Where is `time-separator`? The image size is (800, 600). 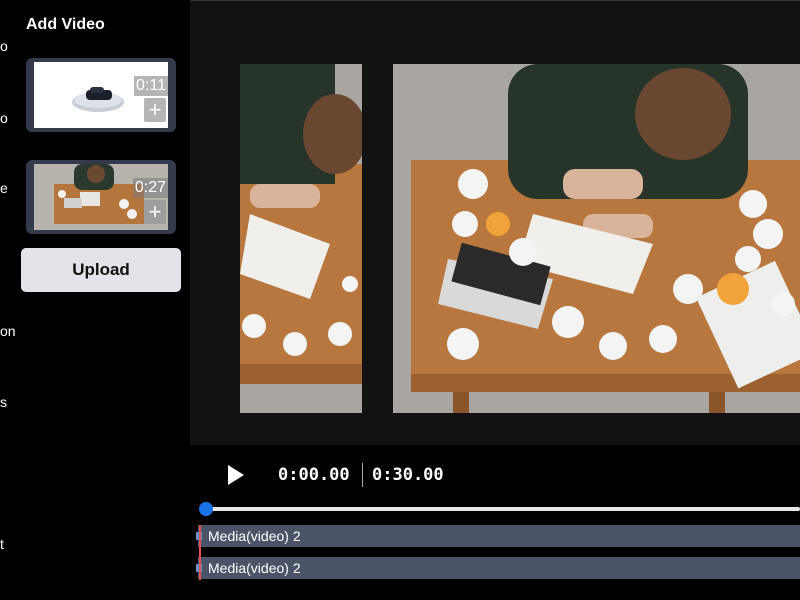 time-separator is located at coordinates (362, 475).